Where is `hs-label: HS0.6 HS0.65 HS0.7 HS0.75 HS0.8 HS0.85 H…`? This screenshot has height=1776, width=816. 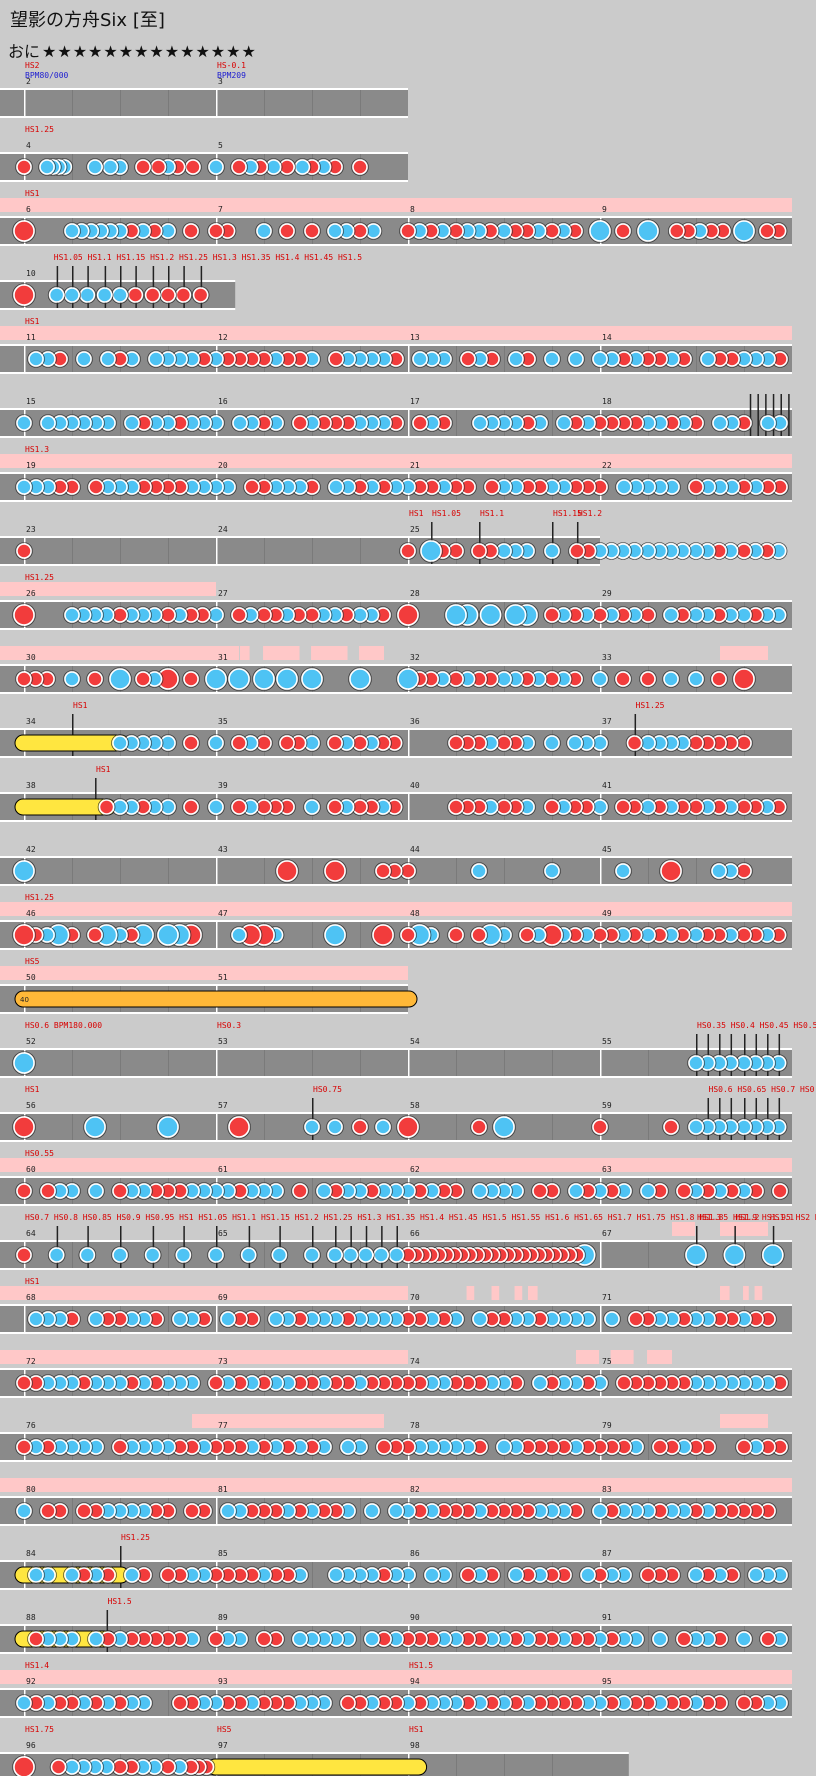
hs-label: HS0.6 HS0.65 HS0.7 HS0.75 HS0.8 HS0.85 H… is located at coordinates (762, 1089).